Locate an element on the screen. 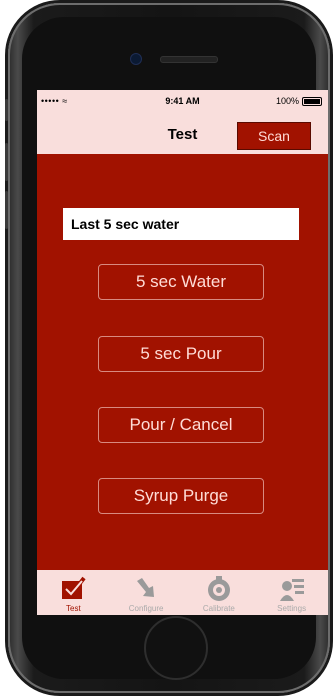 Image resolution: width=336 pixels, height=696 pixels. camera-icon is located at coordinates (136, 59).